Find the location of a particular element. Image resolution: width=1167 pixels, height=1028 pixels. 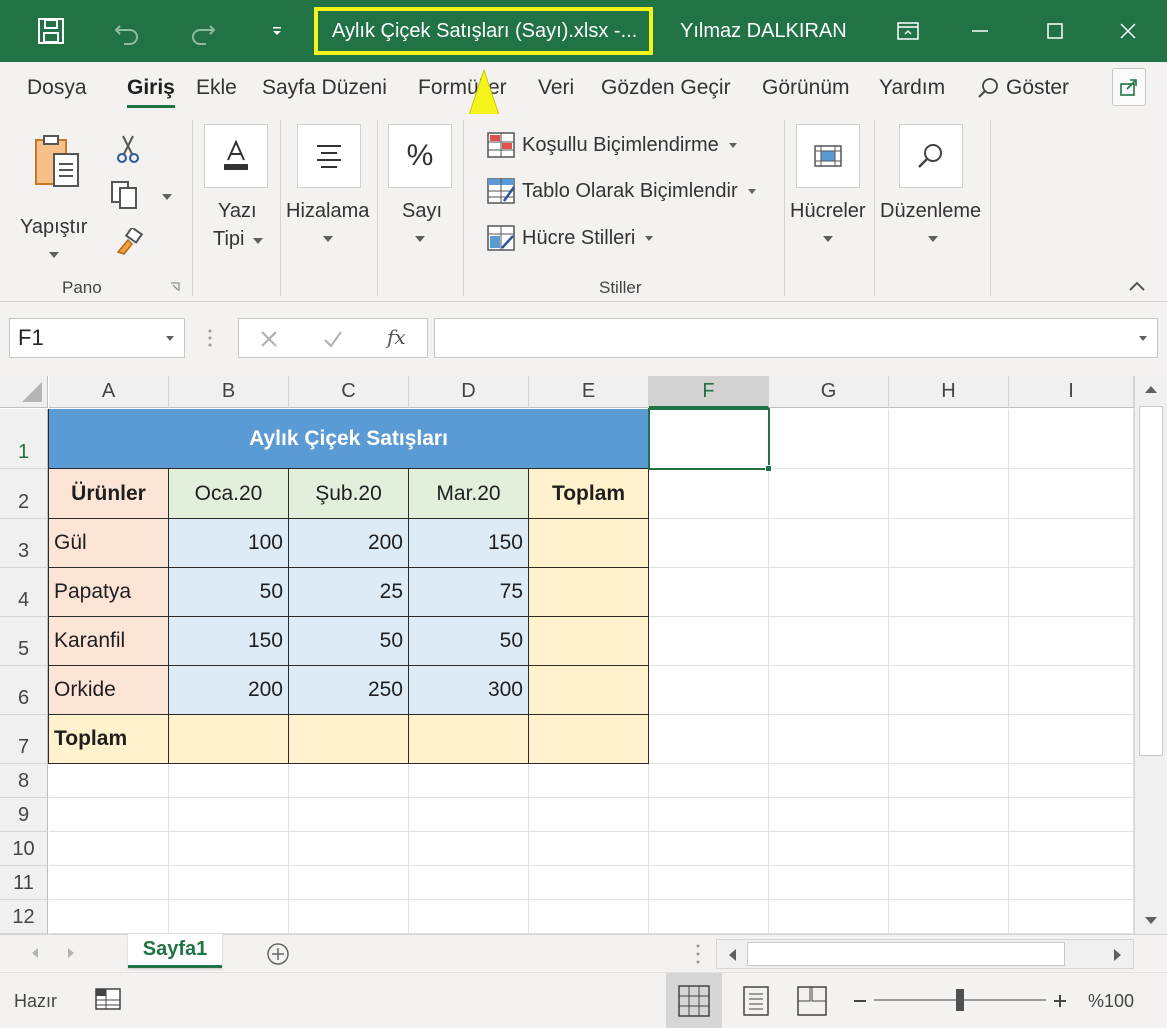

row-header-10: 10 is located at coordinates (24, 849).